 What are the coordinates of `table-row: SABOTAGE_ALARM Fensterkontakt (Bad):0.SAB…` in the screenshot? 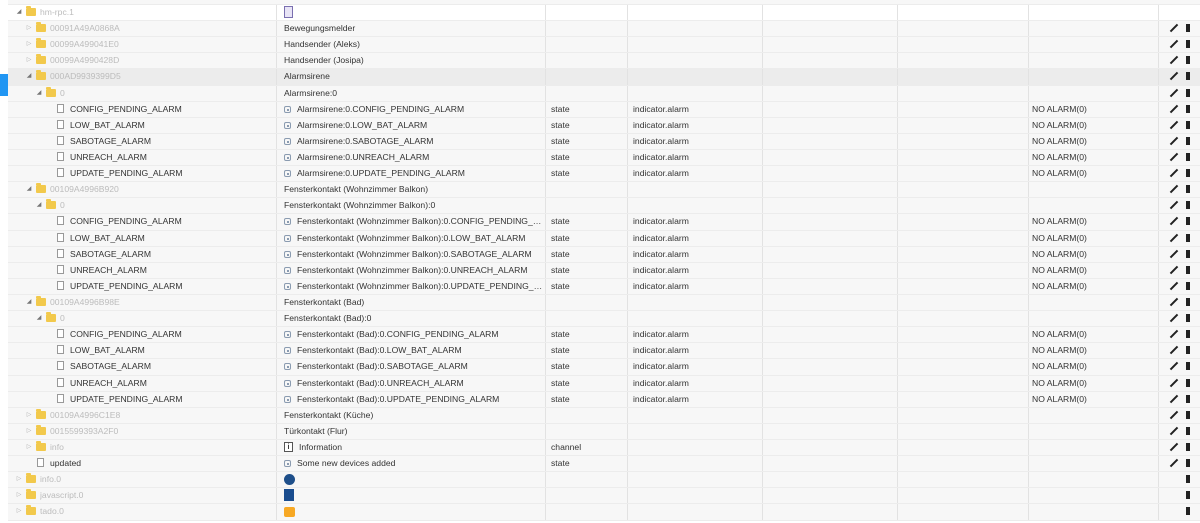 It's located at (604, 367).